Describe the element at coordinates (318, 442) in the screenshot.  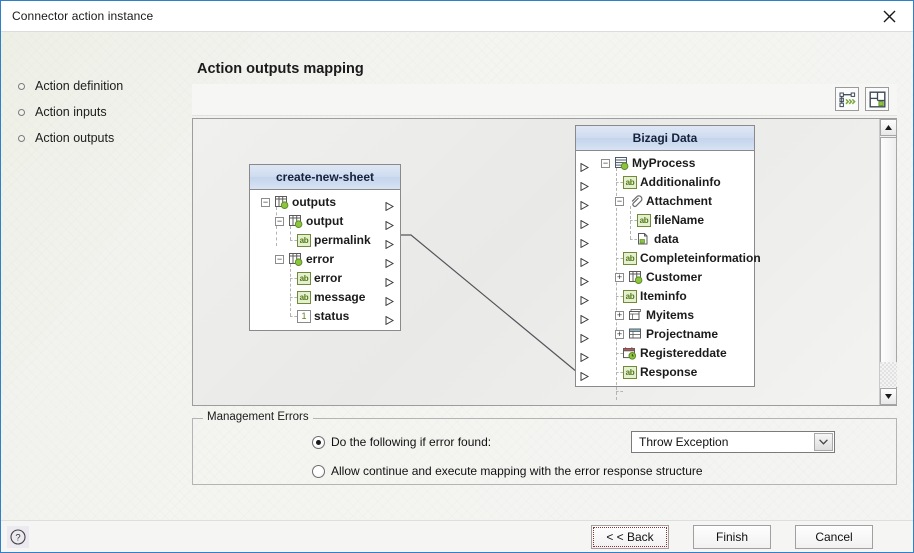
I see `radio-throw-exception` at that location.